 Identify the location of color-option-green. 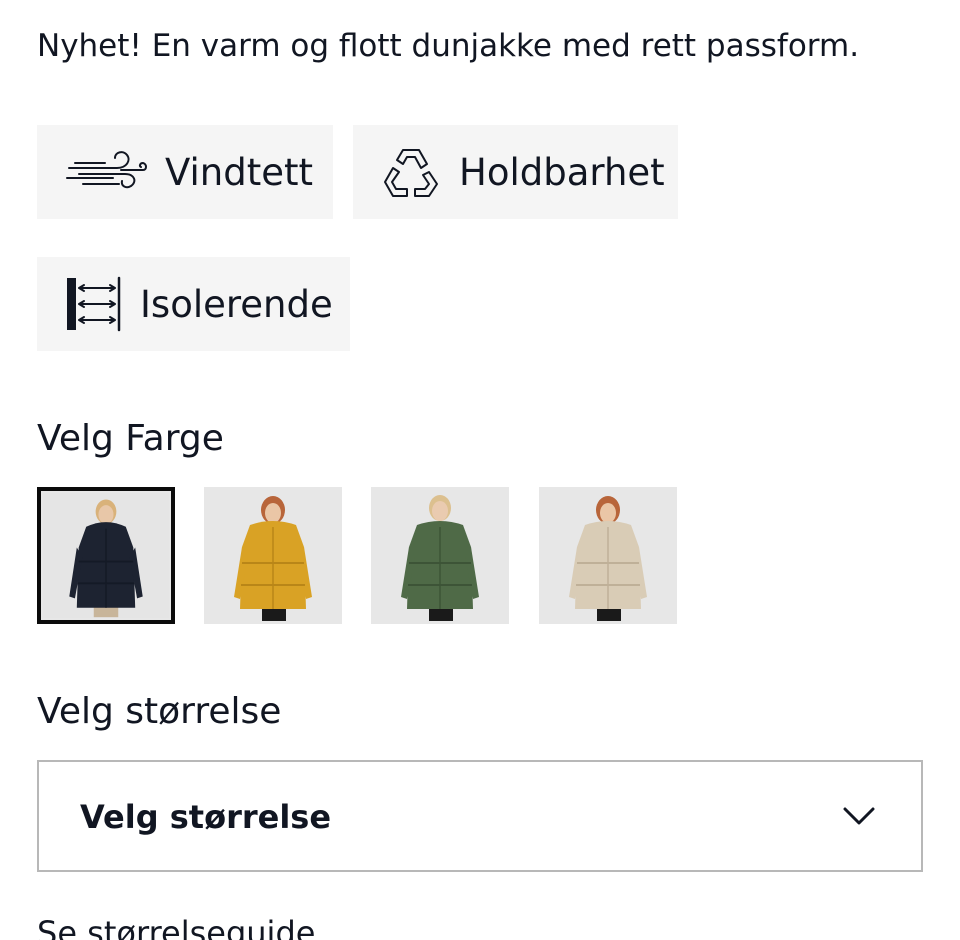
(440, 555).